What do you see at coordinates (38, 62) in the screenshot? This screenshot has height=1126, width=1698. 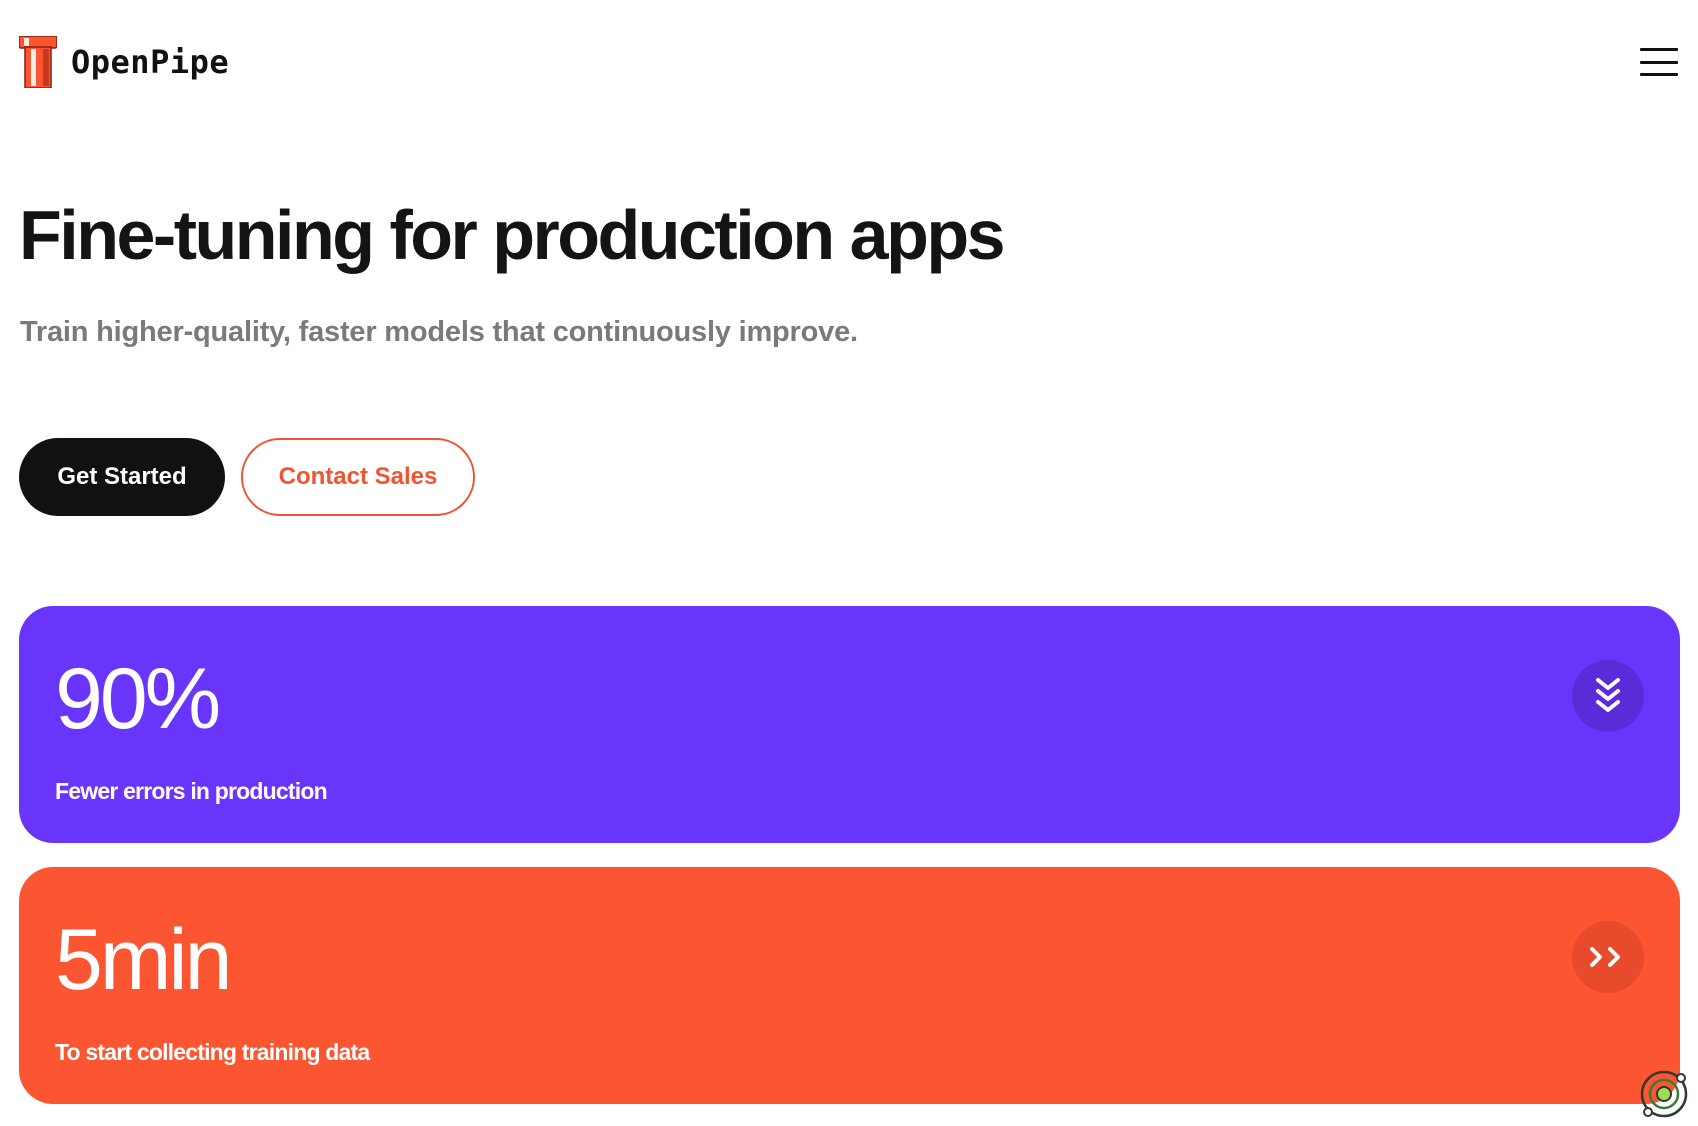 I see `pipe-logo-icon` at bounding box center [38, 62].